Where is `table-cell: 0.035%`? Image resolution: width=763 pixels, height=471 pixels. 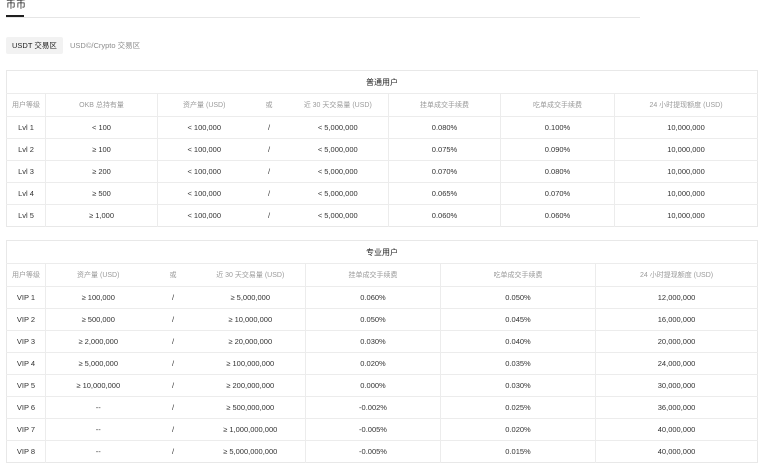 table-cell: 0.035% is located at coordinates (518, 363).